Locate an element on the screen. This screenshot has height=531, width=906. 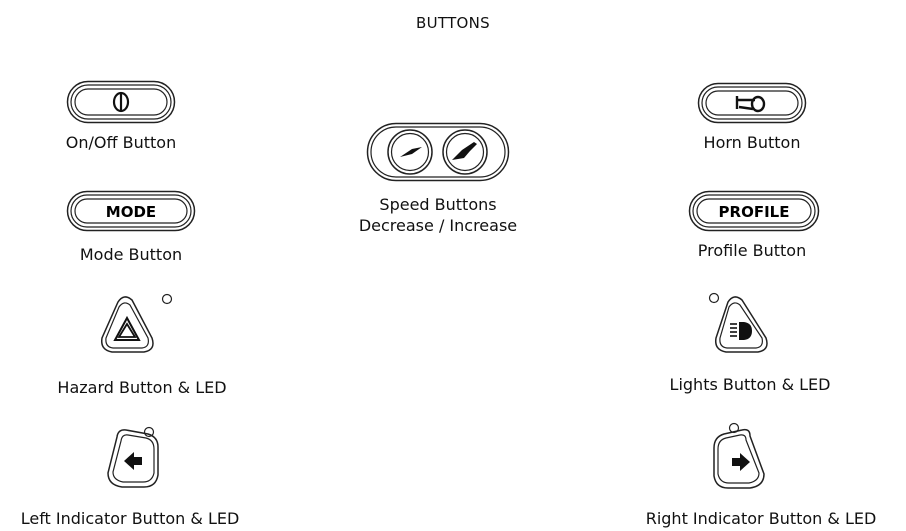
speed-buttons-label-line2: Decrease / Increase is located at coordinates (438, 225).